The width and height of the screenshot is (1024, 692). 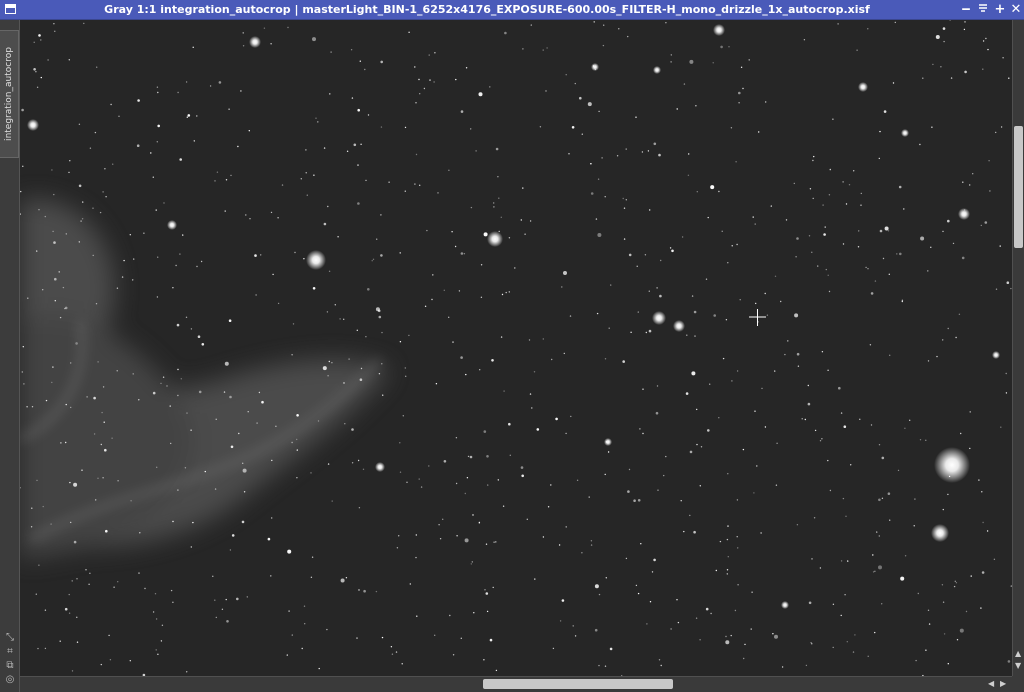 I want to click on copy-icon: ⧉, so click(x=10, y=666).